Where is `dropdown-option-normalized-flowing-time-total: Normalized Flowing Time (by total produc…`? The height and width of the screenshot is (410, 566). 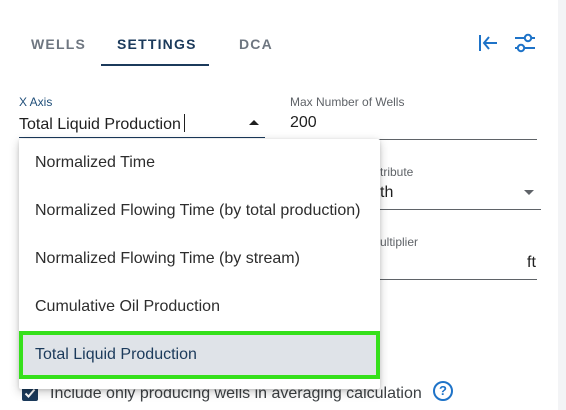
dropdown-option-normalized-flowing-time-total: Normalized Flowing Time (by total produc… is located at coordinates (199, 211).